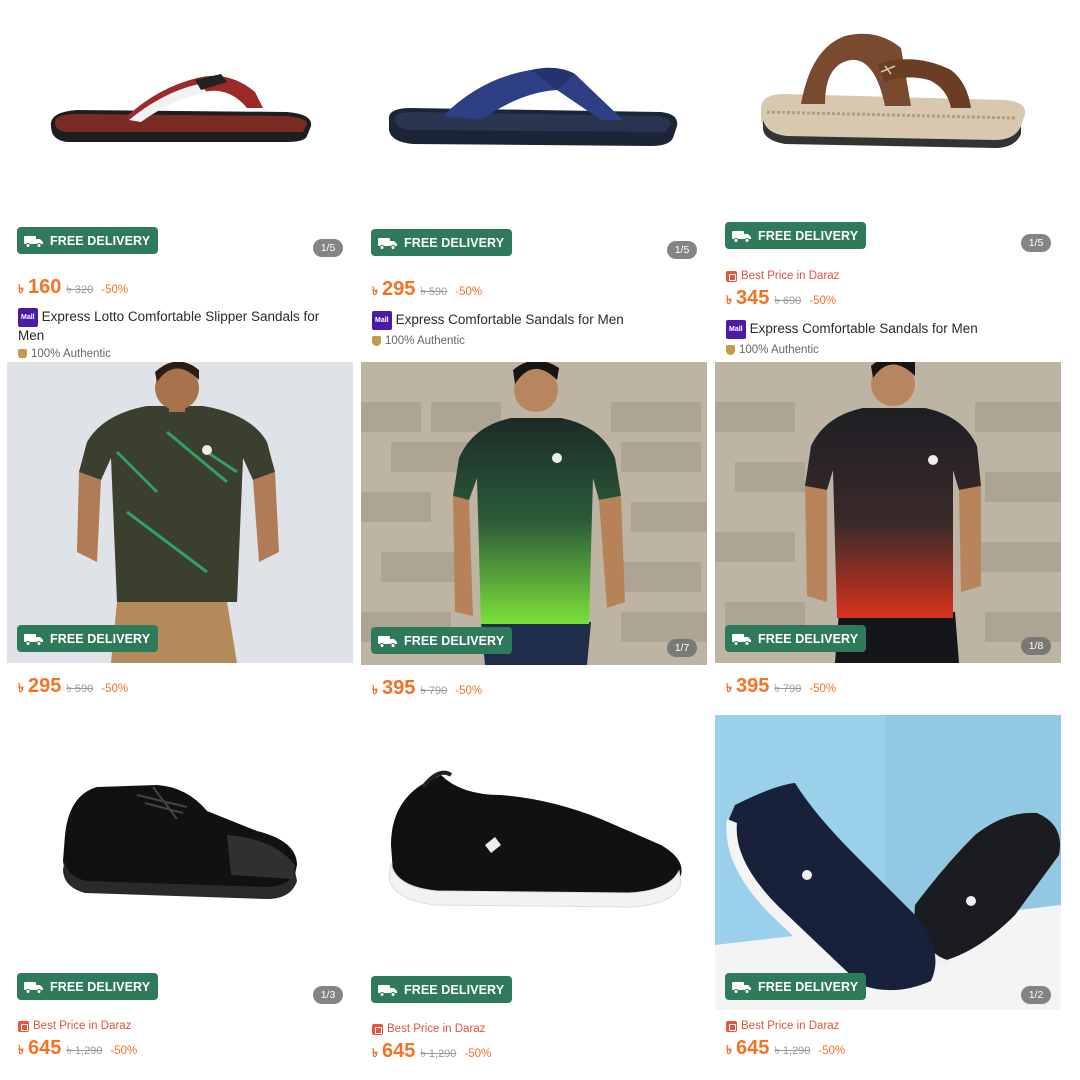 This screenshot has height=1080, width=1080. I want to click on image-counter: 1/8, so click(1036, 646).